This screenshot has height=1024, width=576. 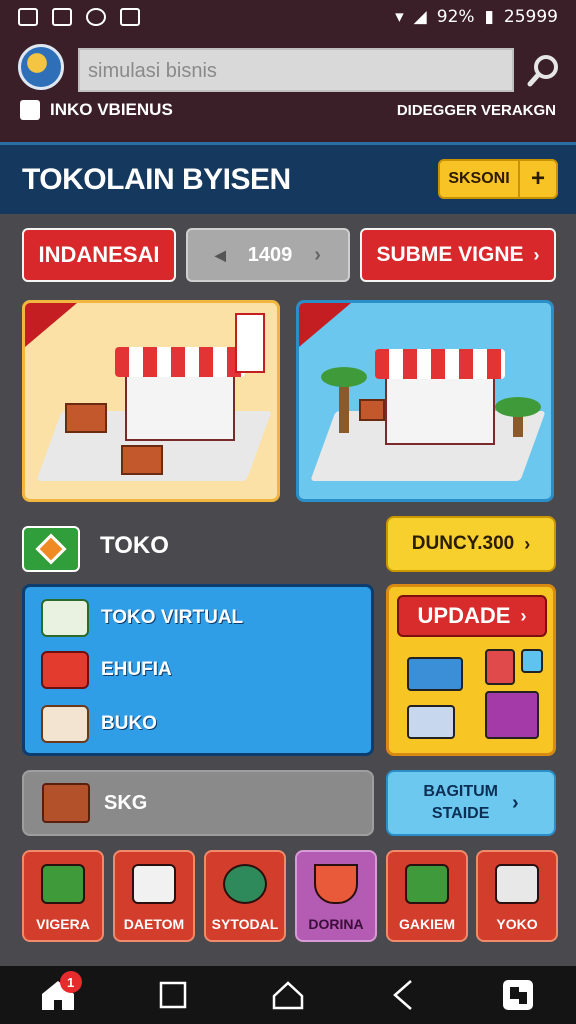 I want to click on tile-label: DORINA, so click(x=336, y=924).